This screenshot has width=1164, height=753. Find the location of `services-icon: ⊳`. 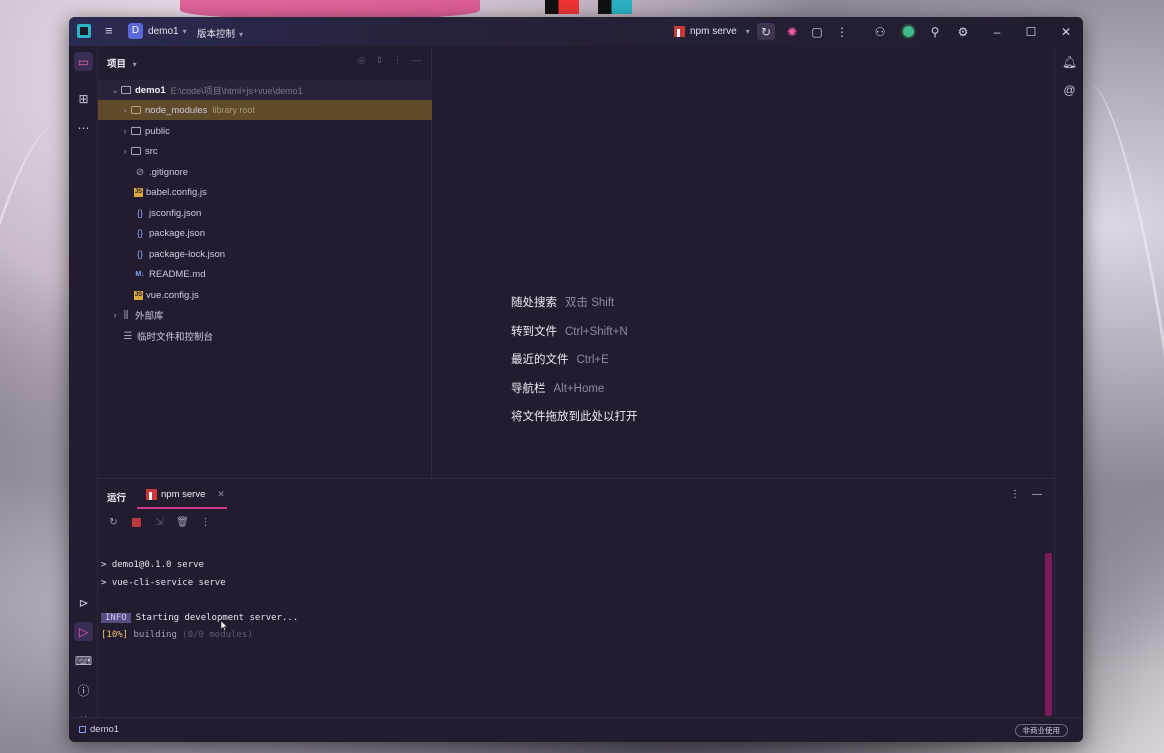

services-icon: ⊳ is located at coordinates (83, 602).